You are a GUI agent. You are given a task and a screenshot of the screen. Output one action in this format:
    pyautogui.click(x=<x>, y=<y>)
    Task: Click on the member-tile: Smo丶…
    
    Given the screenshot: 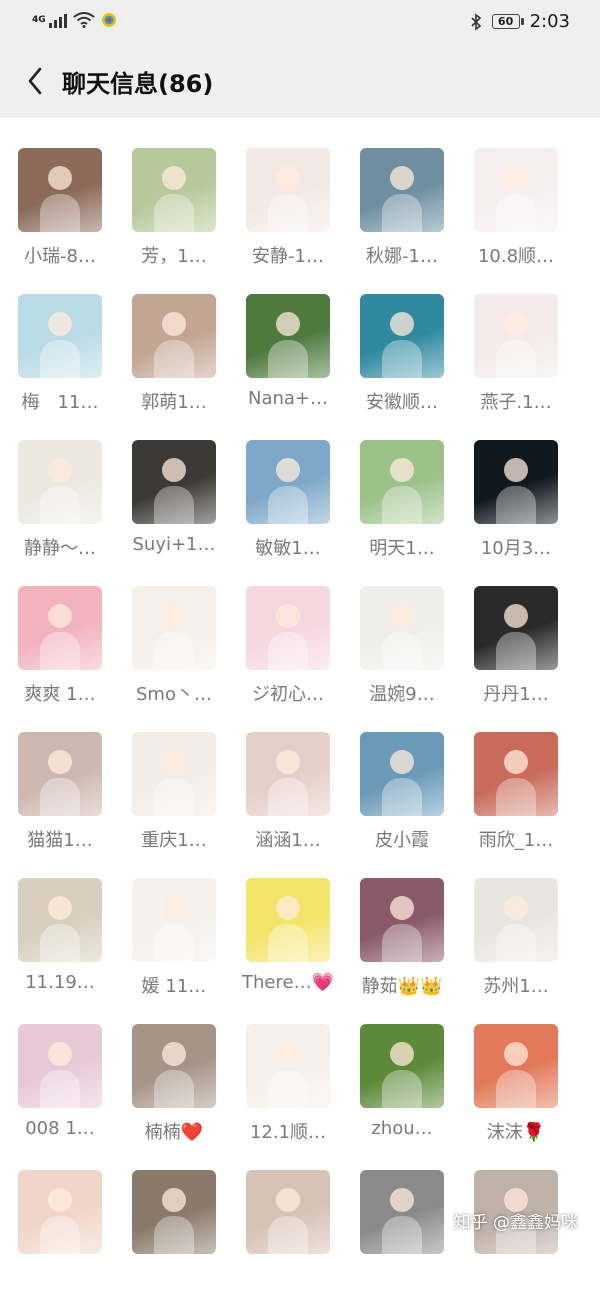 What is the action you would take?
    pyautogui.click(x=174, y=651)
    